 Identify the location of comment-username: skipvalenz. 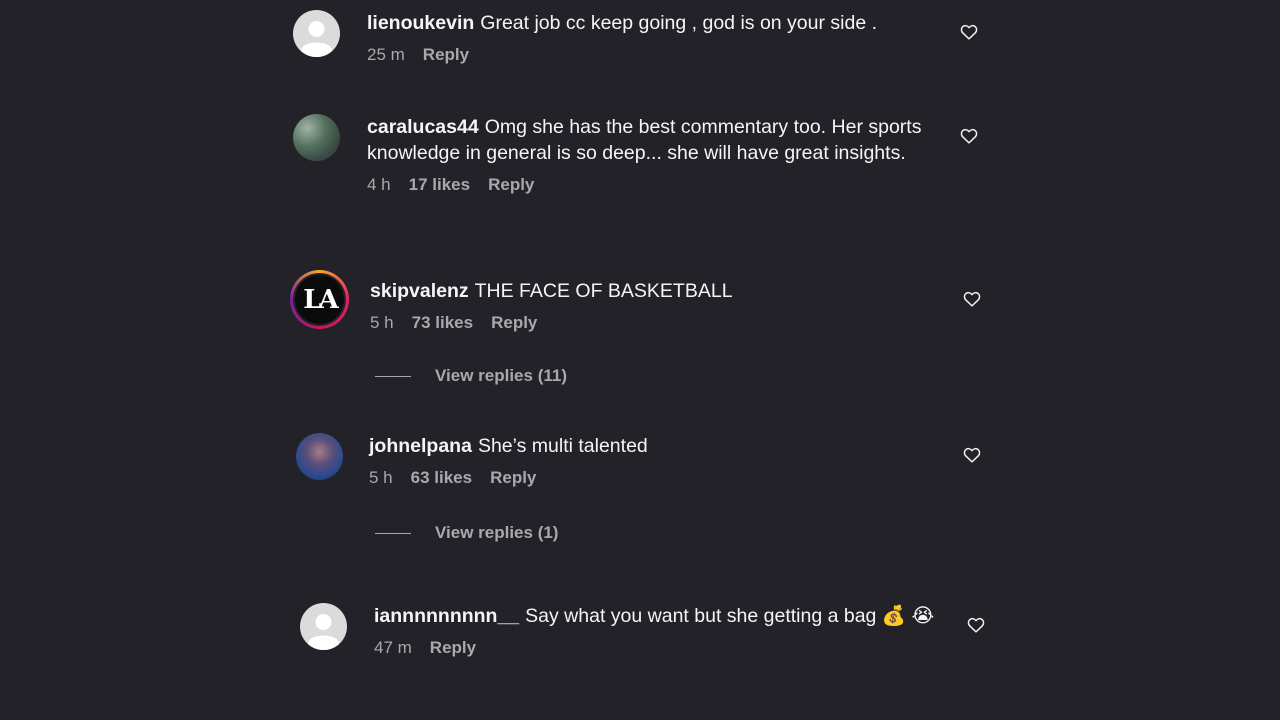
(419, 291).